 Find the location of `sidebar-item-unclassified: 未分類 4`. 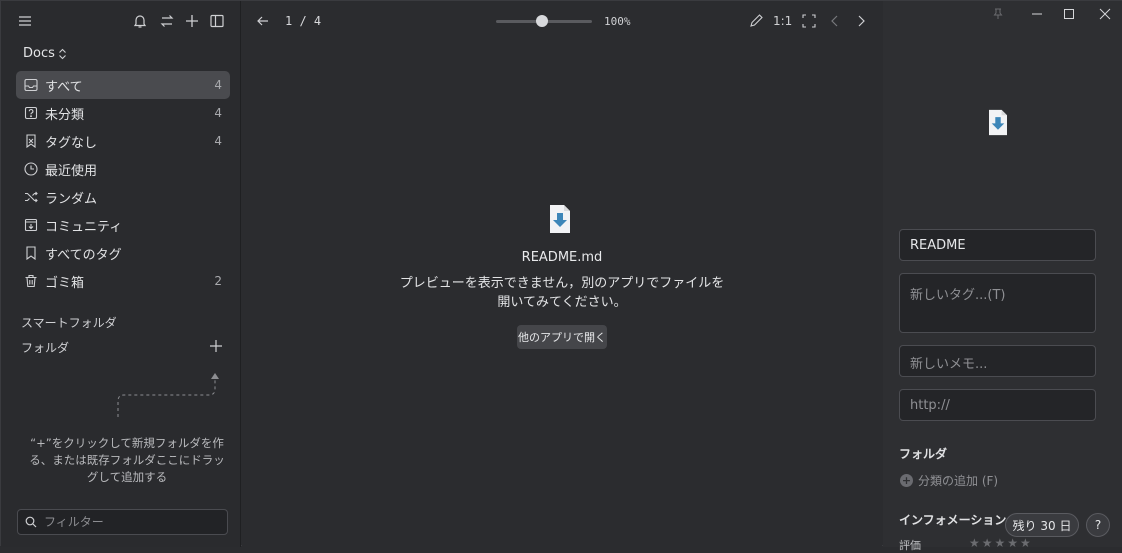

sidebar-item-unclassified: 未分類 4 is located at coordinates (123, 113).